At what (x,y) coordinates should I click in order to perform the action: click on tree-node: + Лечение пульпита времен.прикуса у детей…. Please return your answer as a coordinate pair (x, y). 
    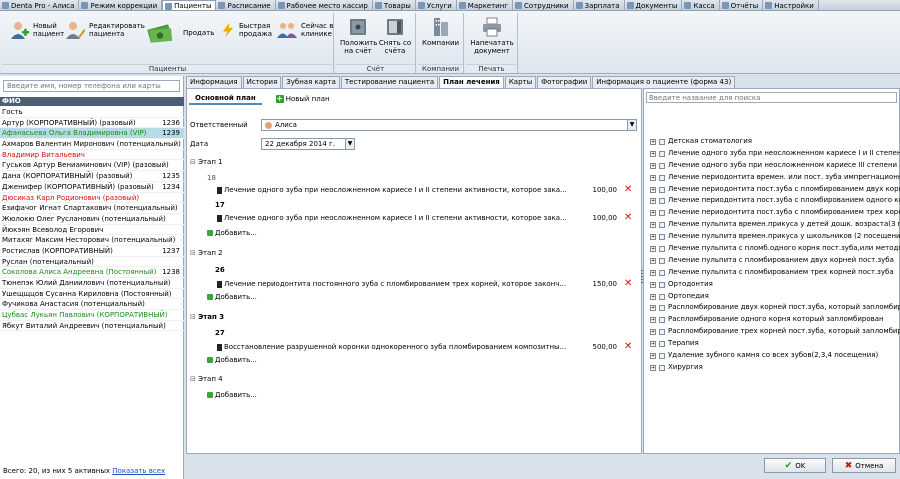
    Looking at the image, I should click on (775, 225).